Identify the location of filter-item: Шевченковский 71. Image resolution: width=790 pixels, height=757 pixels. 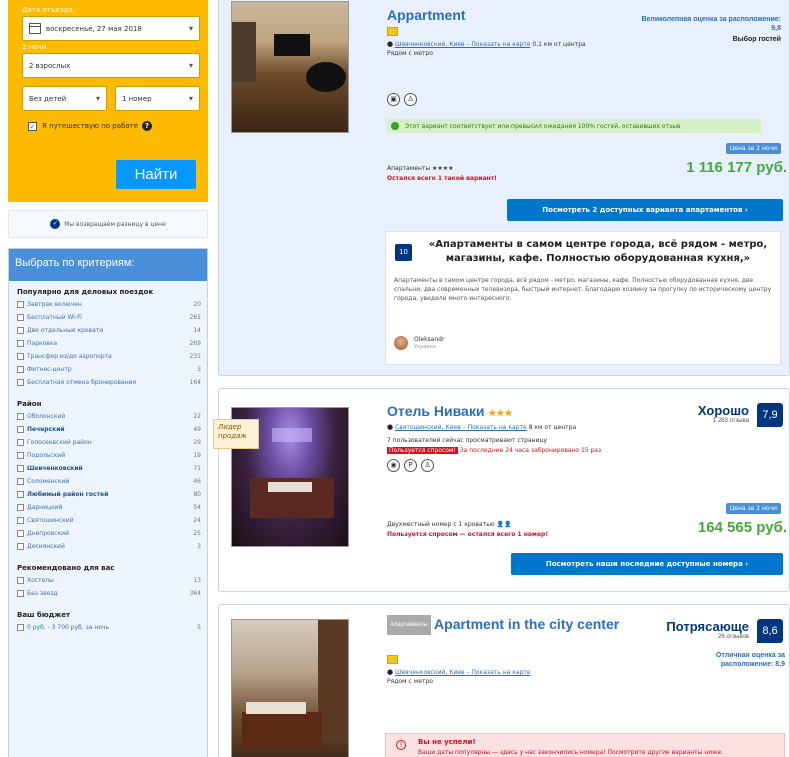
(109, 468).